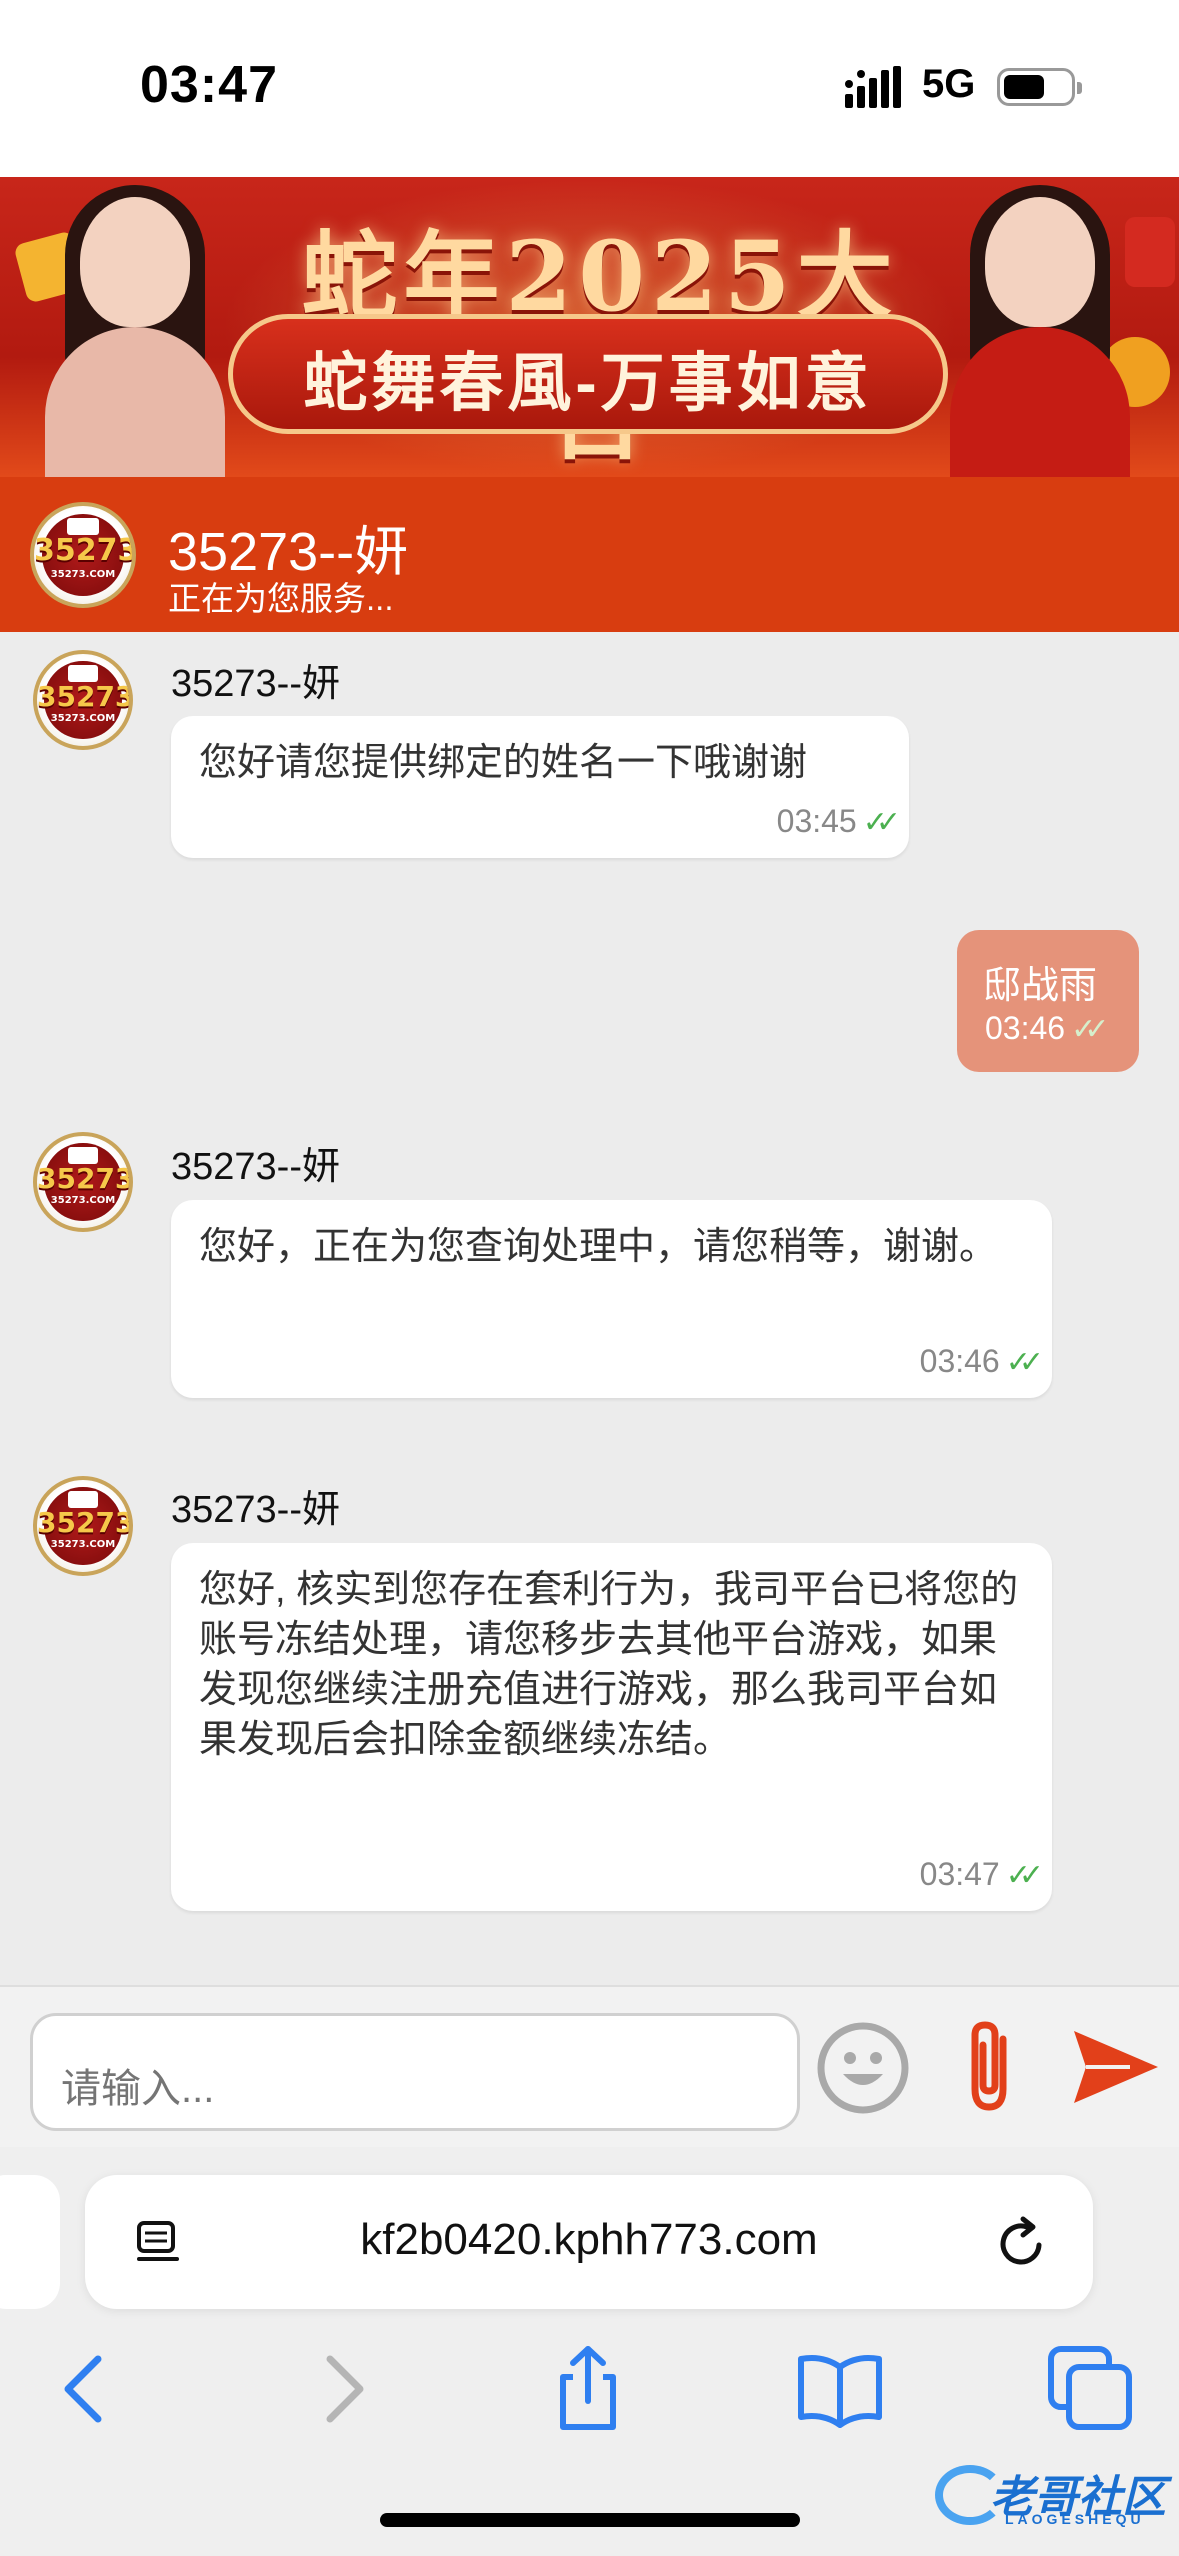 This screenshot has width=1179, height=2556. I want to click on address-bar: kf2b0420.kphh773.com, so click(589, 2242).